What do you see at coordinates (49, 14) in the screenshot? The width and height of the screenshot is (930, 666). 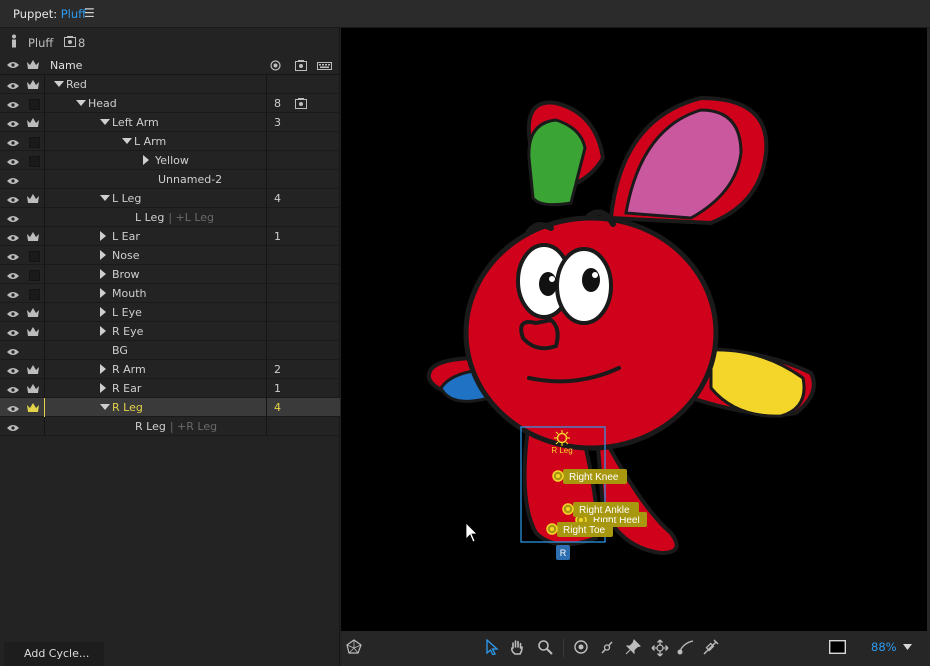 I see `panel-title: Puppet: Pluff` at bounding box center [49, 14].